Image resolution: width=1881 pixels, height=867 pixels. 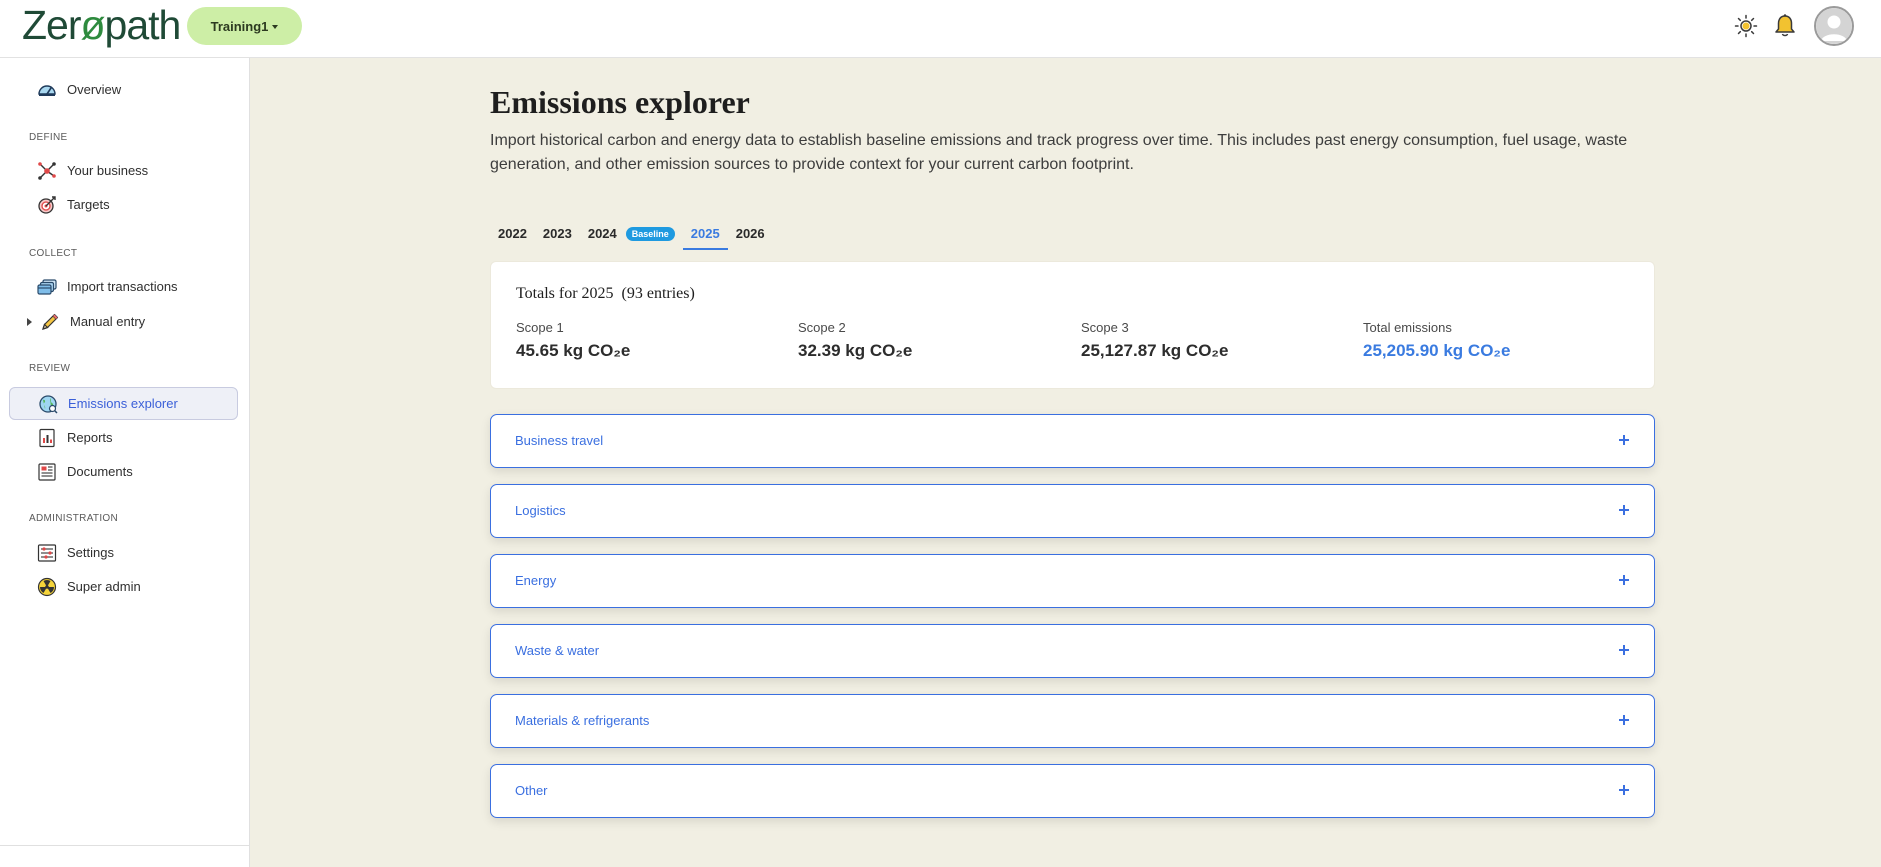 I want to click on sidebar-item-label: Manual entry, so click(x=108, y=321).